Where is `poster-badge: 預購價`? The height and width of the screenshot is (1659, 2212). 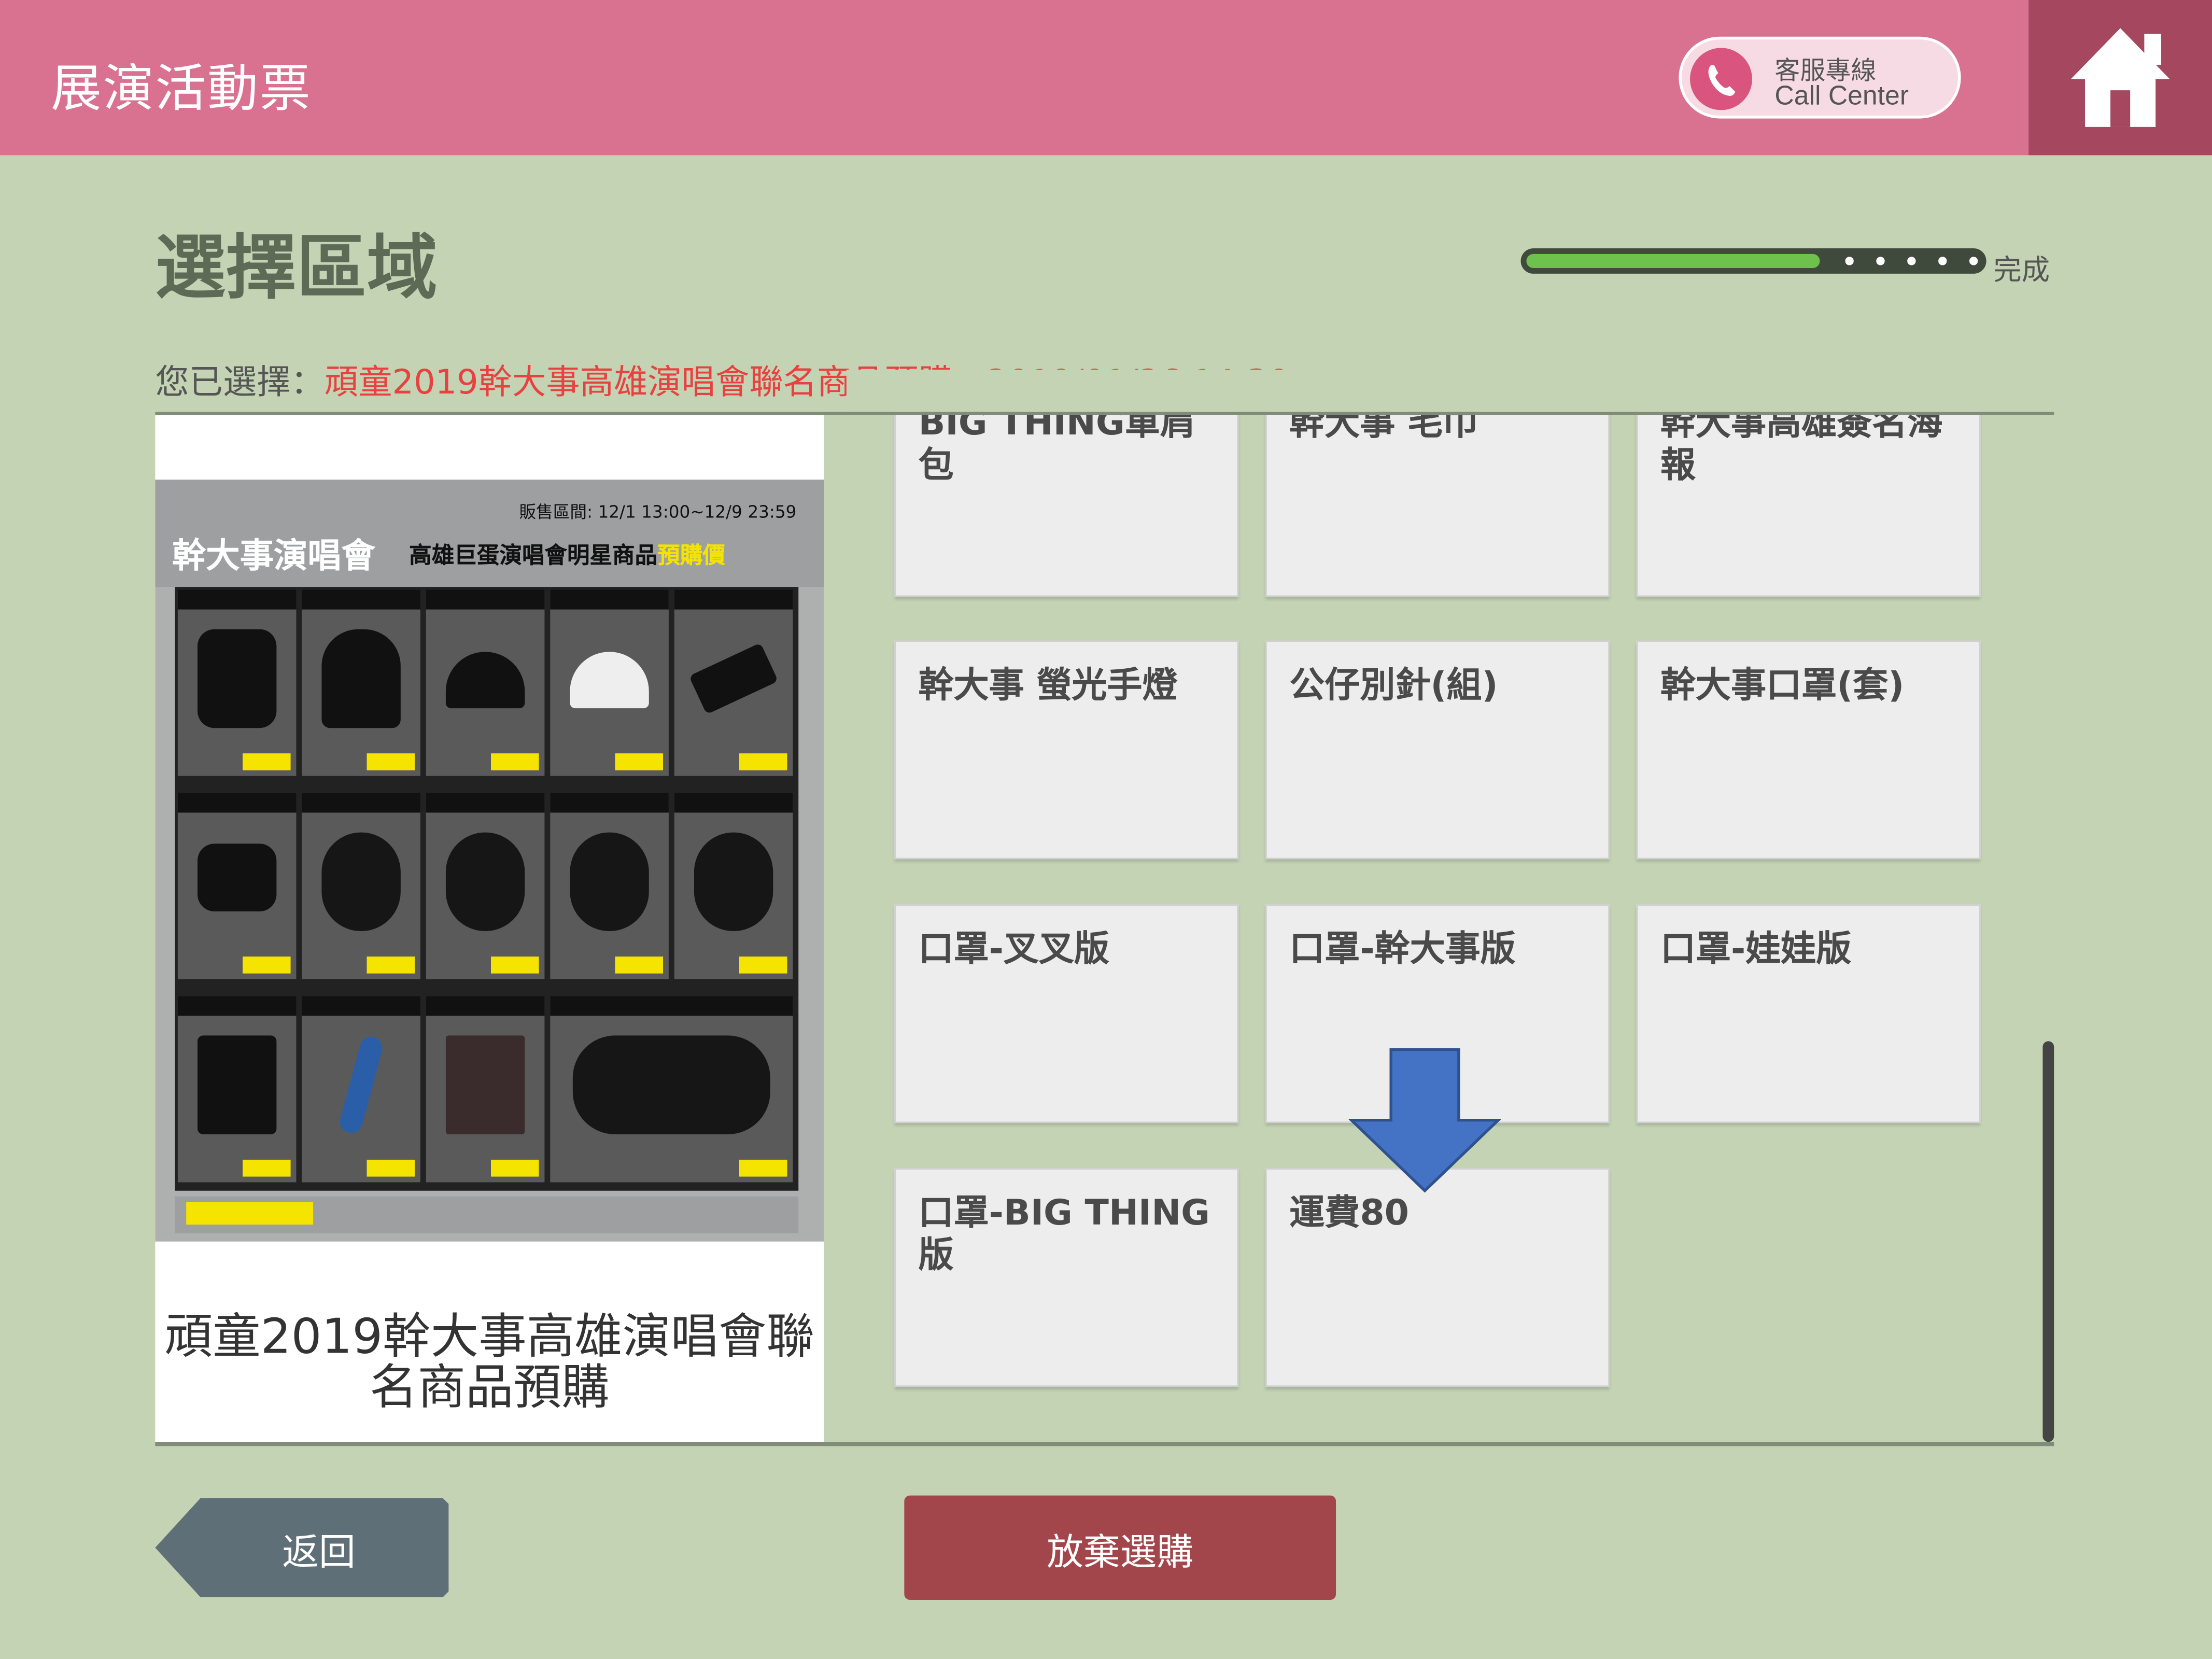
poster-badge: 預購價 is located at coordinates (691, 555).